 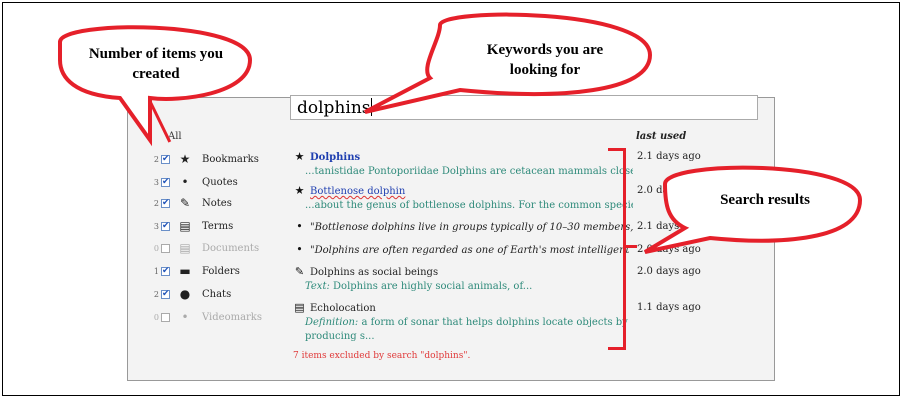 I want to click on callout-text-items: Number of items you created, so click(x=156, y=64).